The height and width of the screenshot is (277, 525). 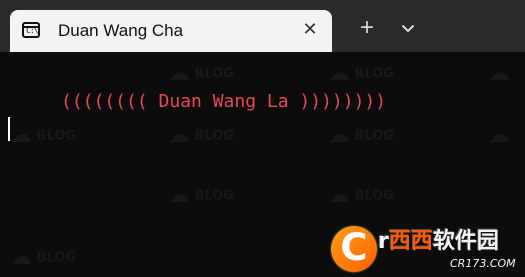 I want to click on watermark-bottom-left: ☁ BLOG, so click(x=43, y=257).